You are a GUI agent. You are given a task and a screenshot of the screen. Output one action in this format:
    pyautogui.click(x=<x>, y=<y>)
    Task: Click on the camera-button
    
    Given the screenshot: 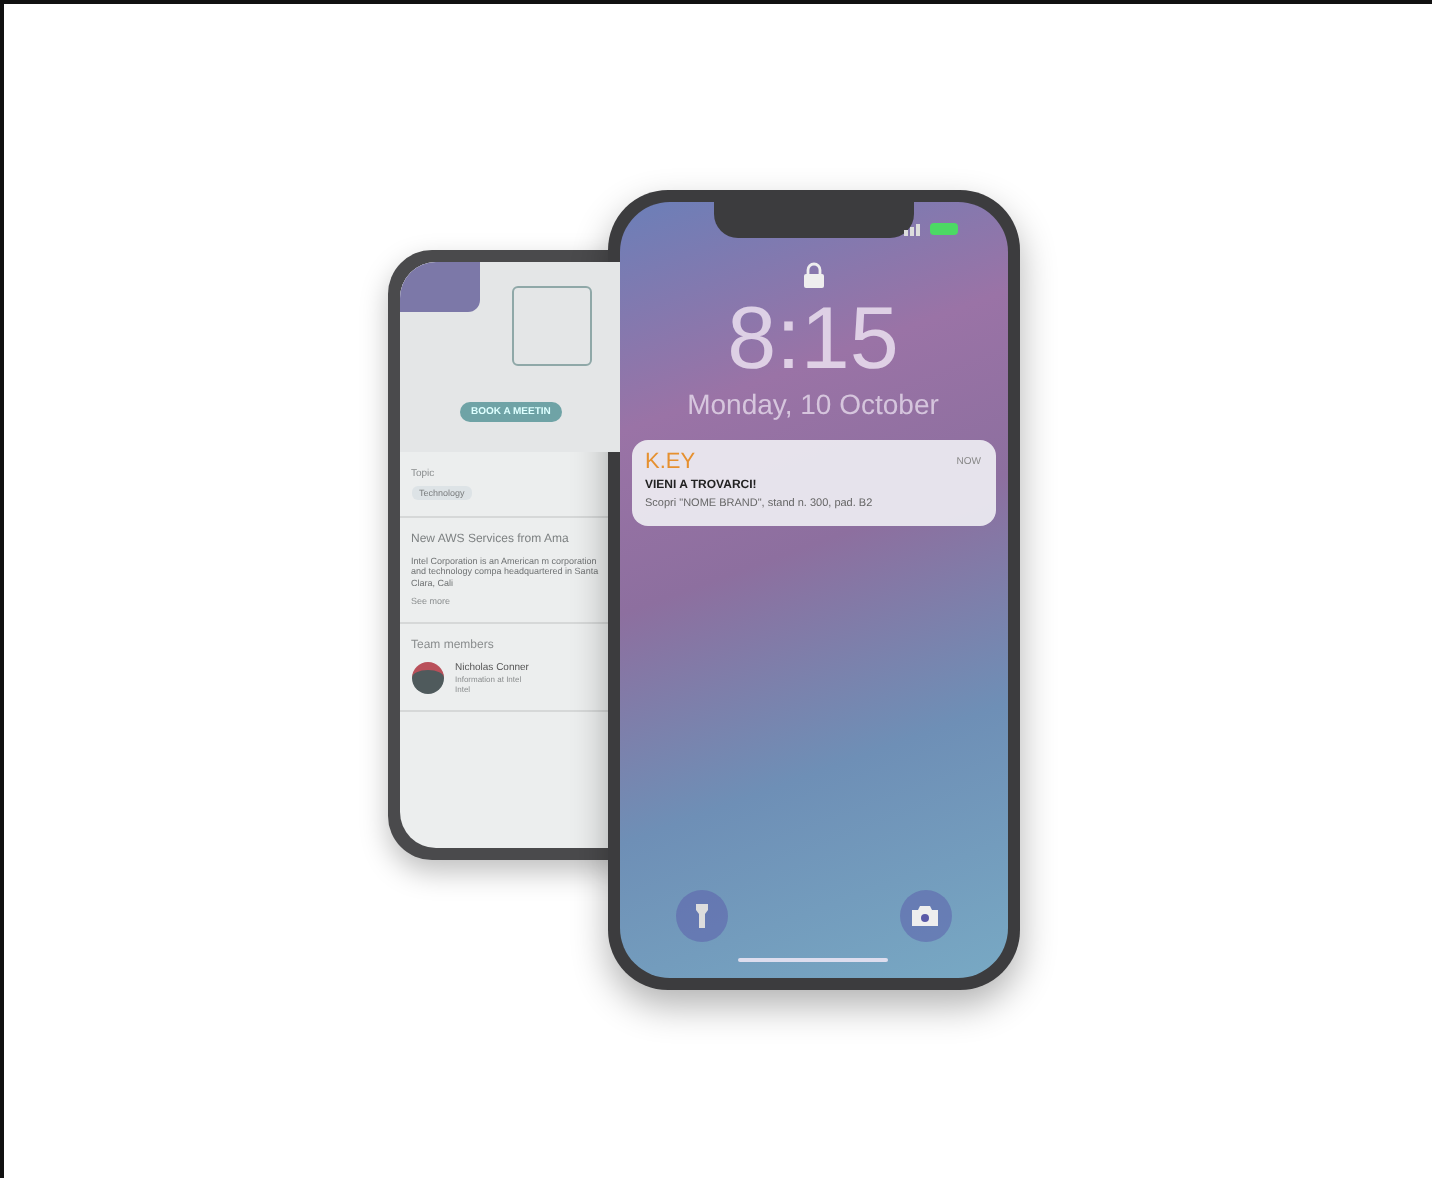 What is the action you would take?
    pyautogui.click(x=925, y=916)
    